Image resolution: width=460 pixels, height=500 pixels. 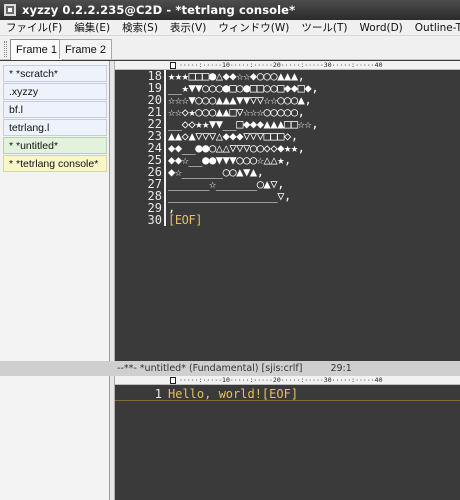 What do you see at coordinates (55, 127) in the screenshot?
I see `buffer-item-tetrlang: tetrlang.l` at bounding box center [55, 127].